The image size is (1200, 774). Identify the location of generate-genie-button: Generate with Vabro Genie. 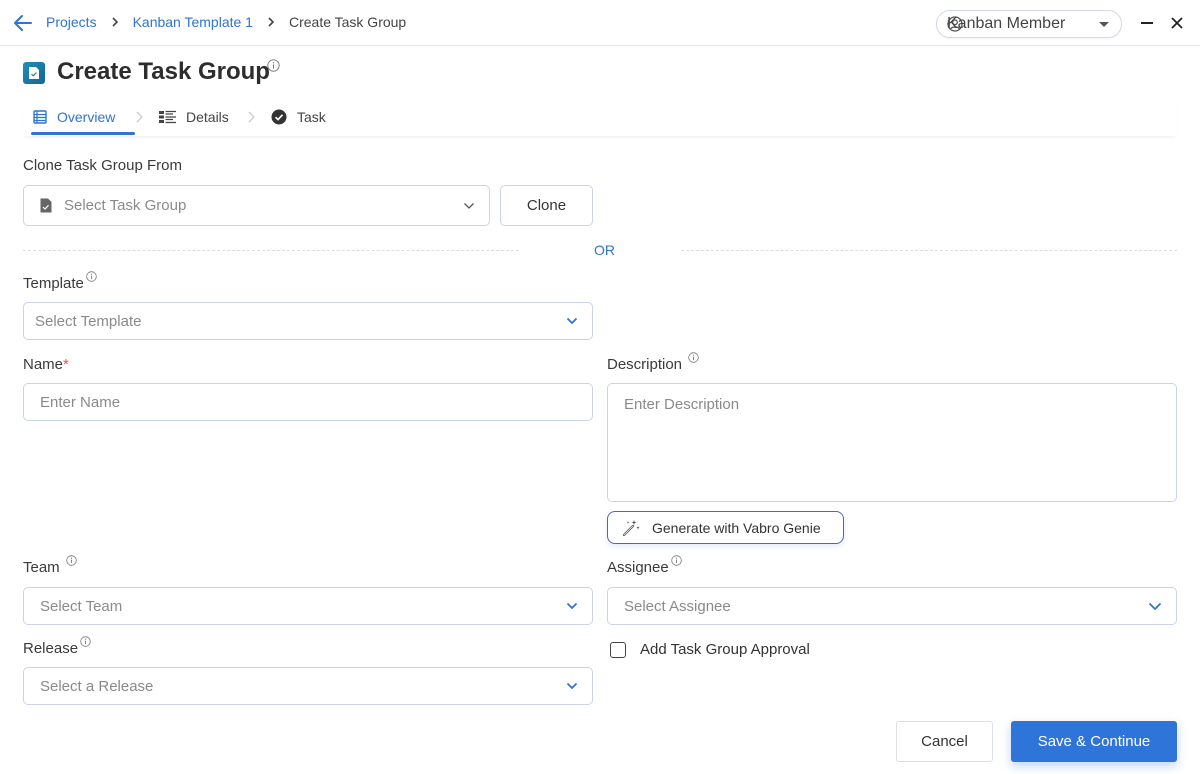
(725, 527).